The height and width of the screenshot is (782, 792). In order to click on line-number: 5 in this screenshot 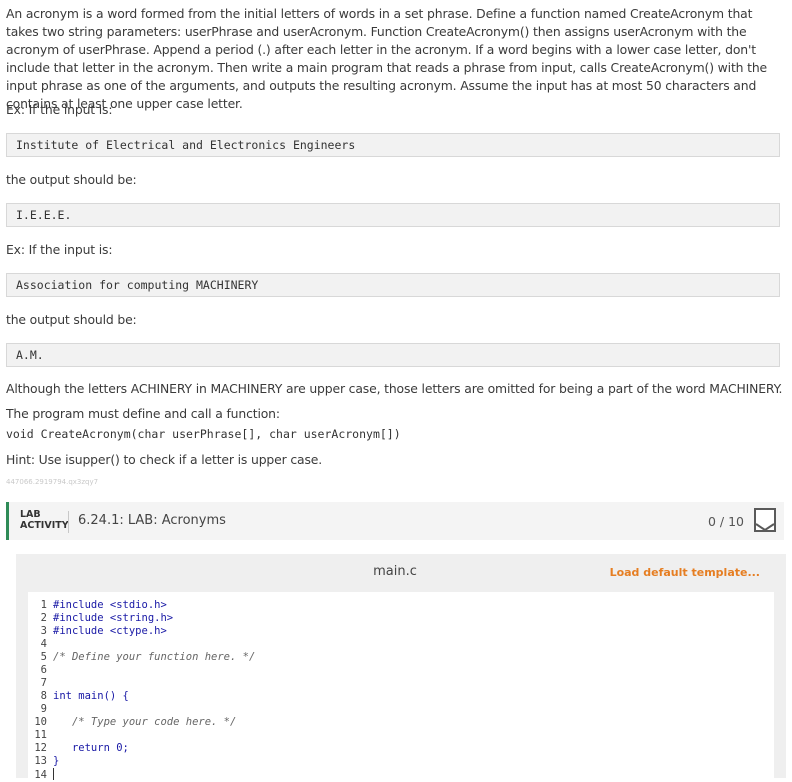, I will do `click(43, 657)`.